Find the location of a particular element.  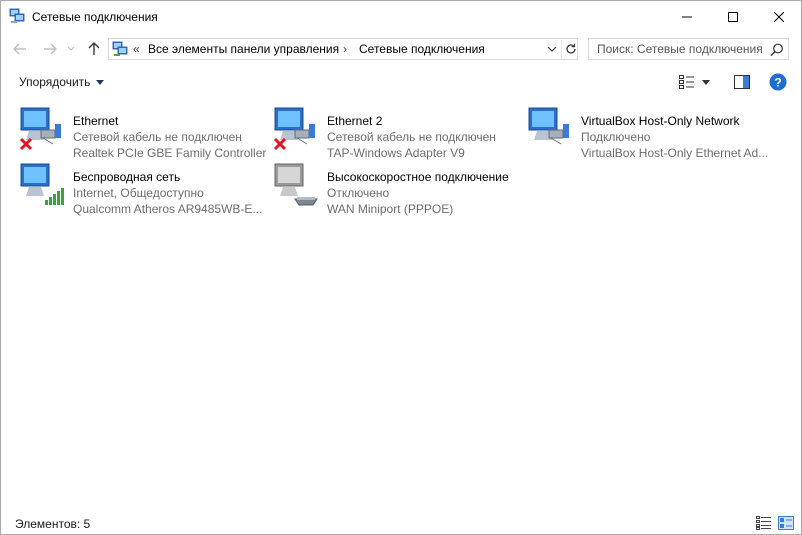

breadcrumb-all-control-panel-items: Все элементы панели управления is located at coordinates (243, 49).